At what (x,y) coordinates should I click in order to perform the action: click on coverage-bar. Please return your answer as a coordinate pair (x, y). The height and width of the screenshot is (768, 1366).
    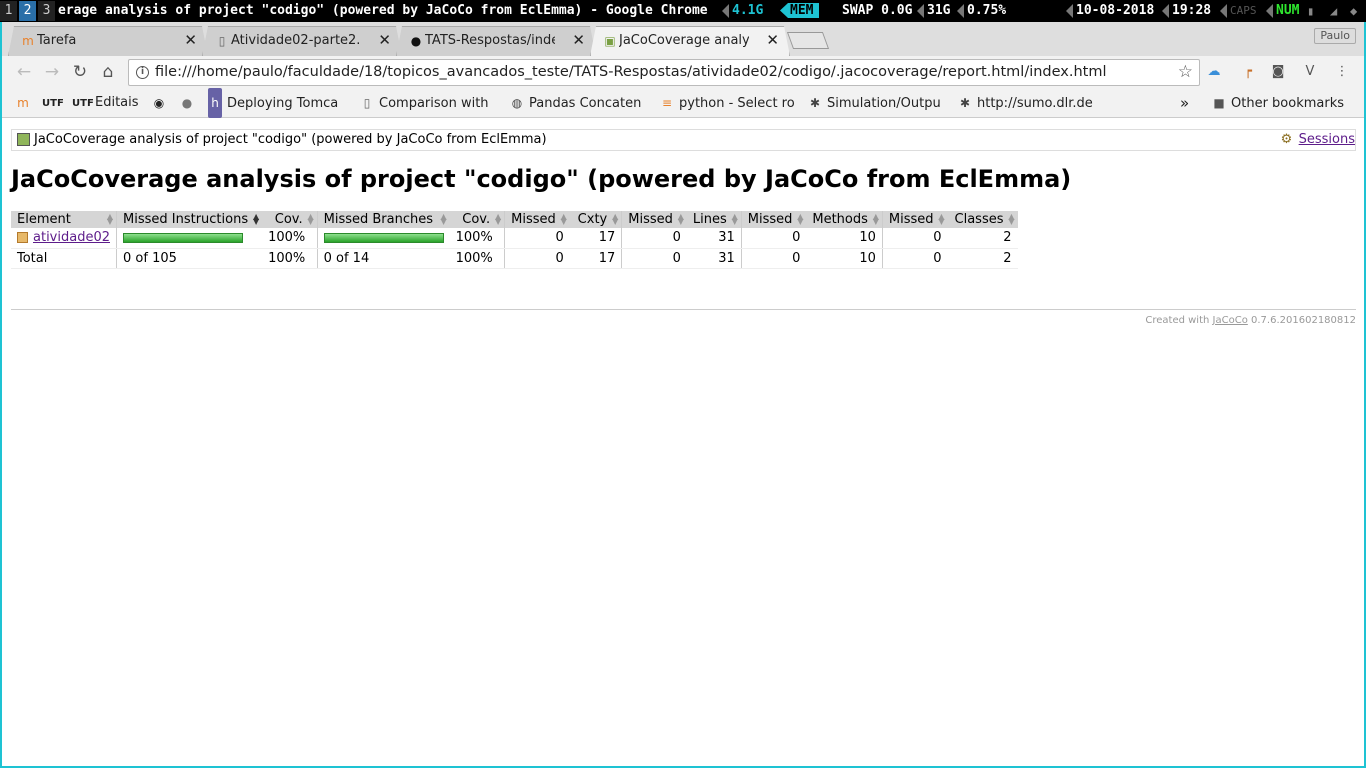
    Looking at the image, I should click on (383, 237).